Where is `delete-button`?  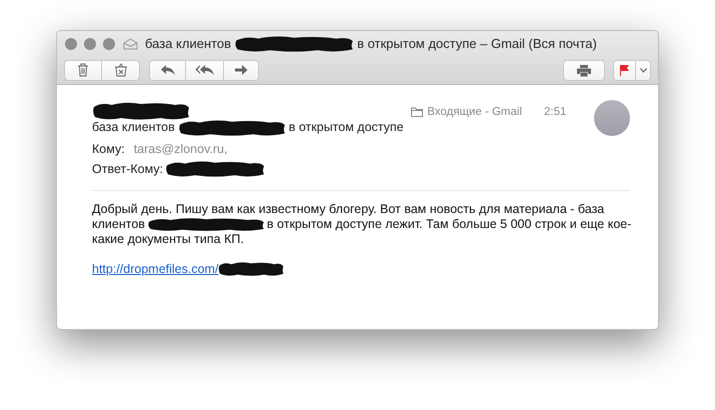 delete-button is located at coordinates (83, 70).